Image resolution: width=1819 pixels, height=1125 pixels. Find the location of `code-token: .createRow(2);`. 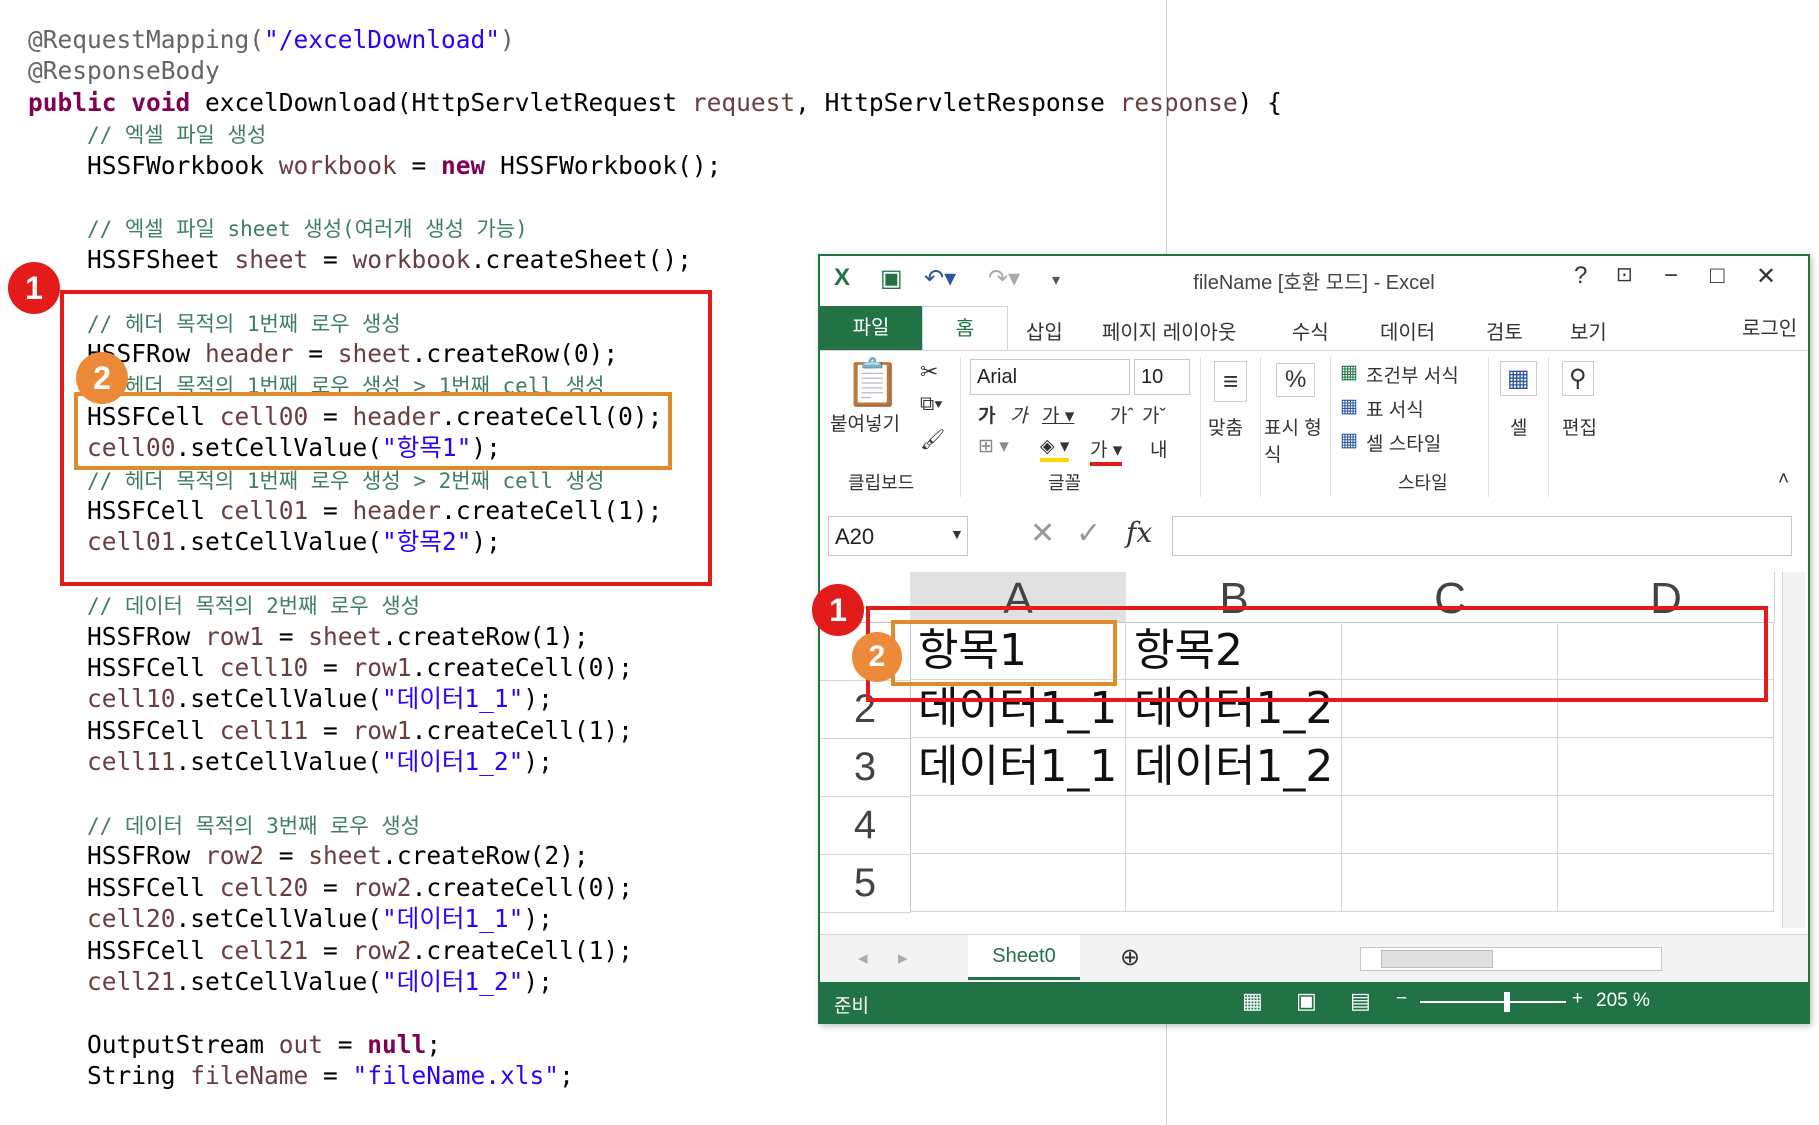

code-token: .createRow(2); is located at coordinates (485, 856).